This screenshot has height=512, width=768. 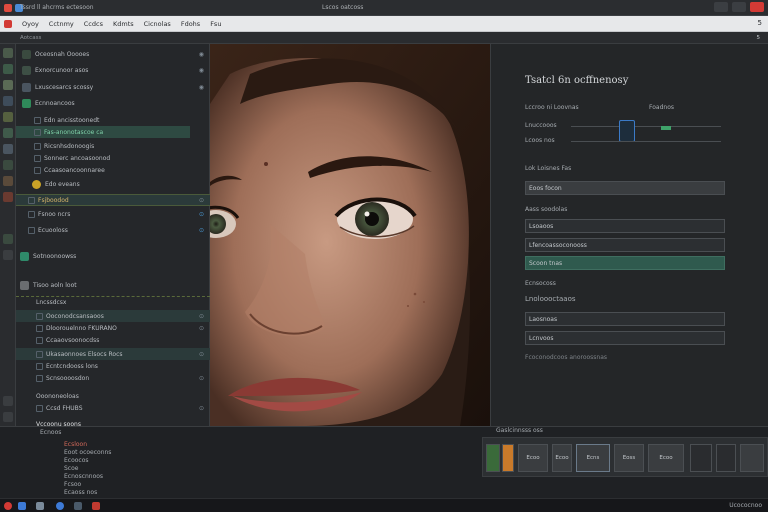 I want to click on bottom-list-item: Ecaoss nos, so click(x=80, y=492).